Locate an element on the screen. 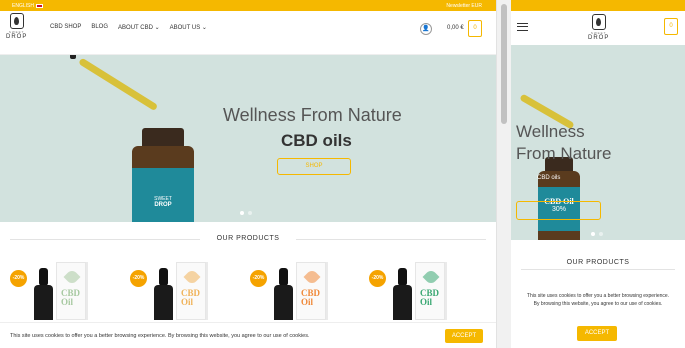 The image size is (685, 348). dropper-glass is located at coordinates (118, 84).